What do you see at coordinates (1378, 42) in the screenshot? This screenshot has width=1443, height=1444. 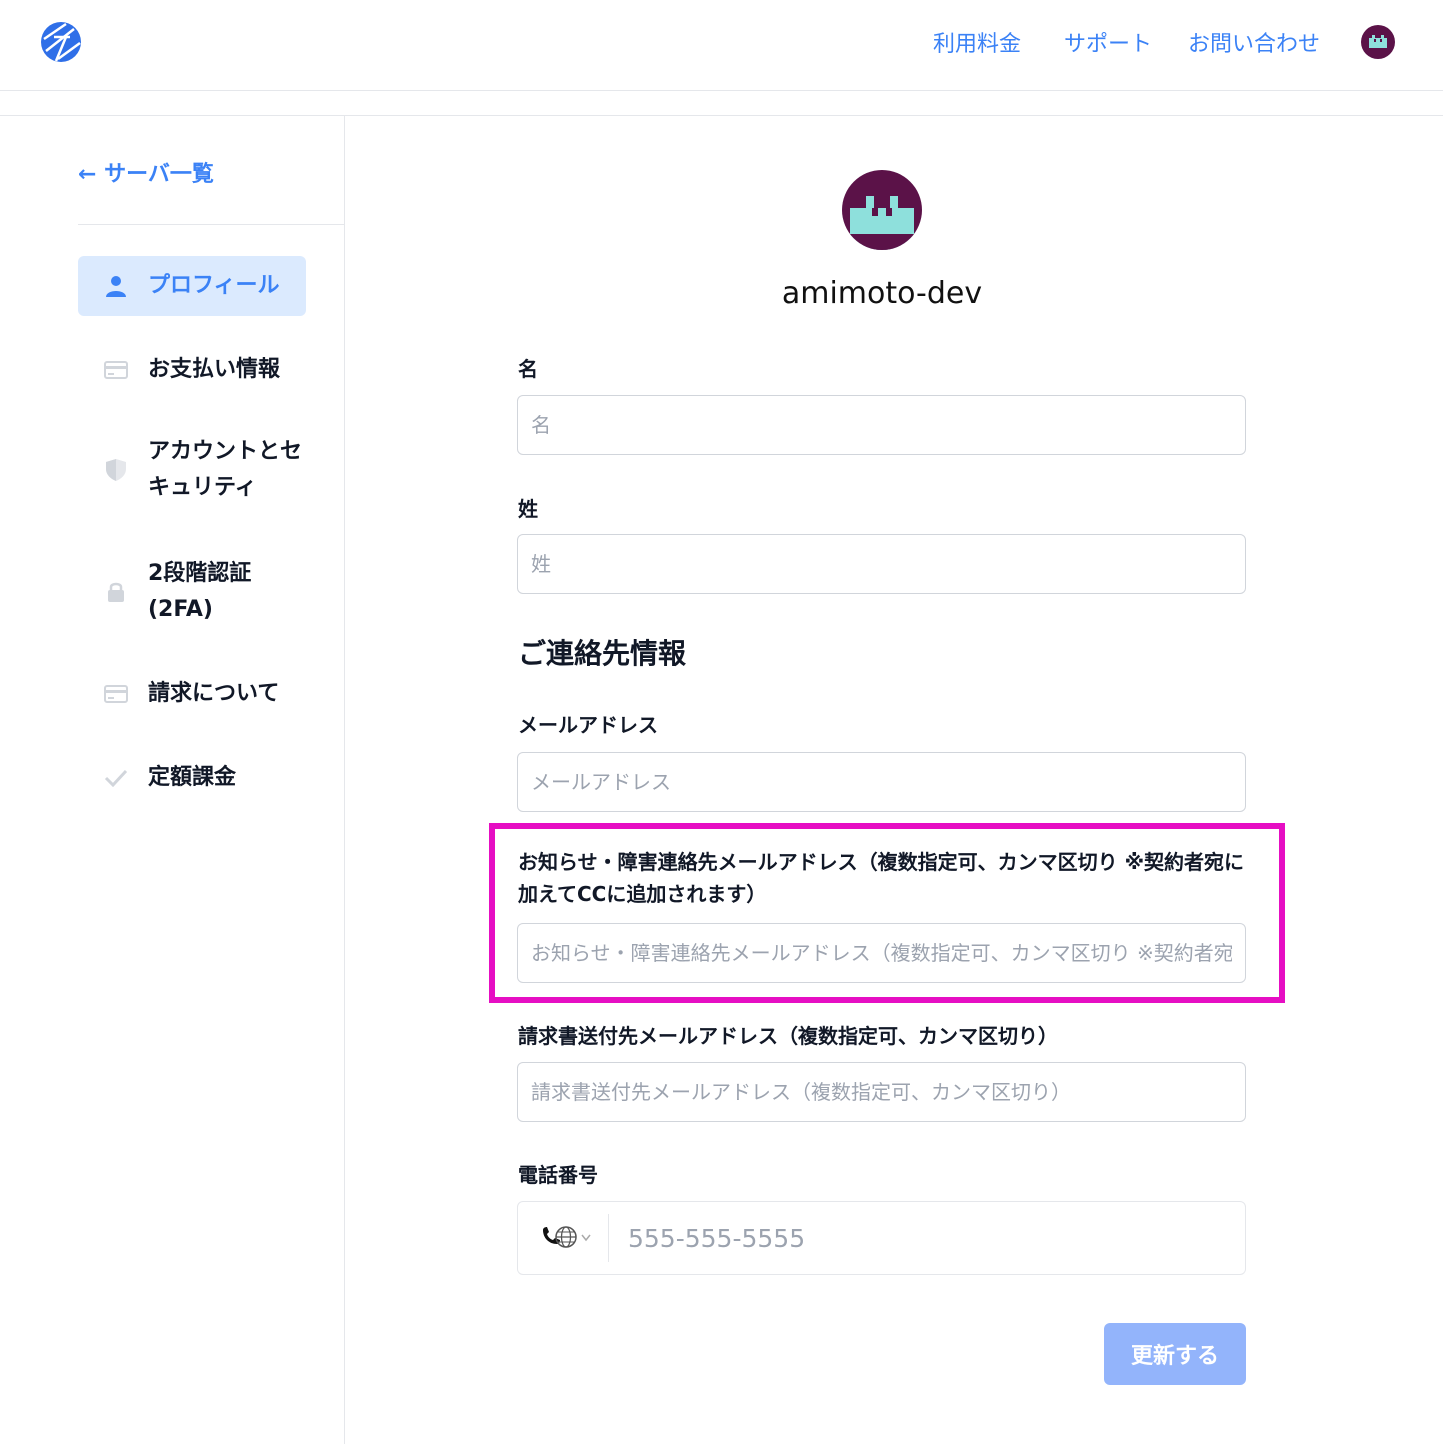 I see `user-avatar` at bounding box center [1378, 42].